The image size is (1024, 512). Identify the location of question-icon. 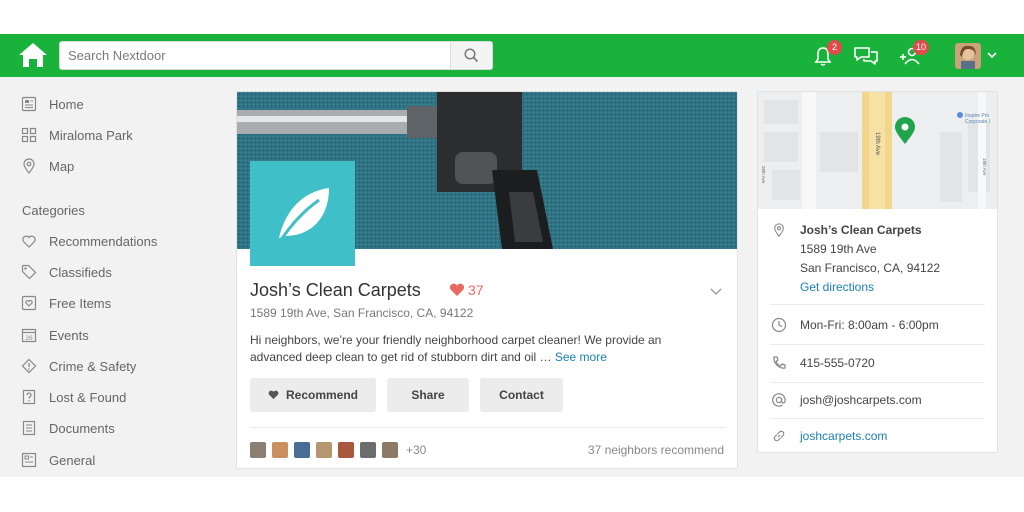
(29, 397).